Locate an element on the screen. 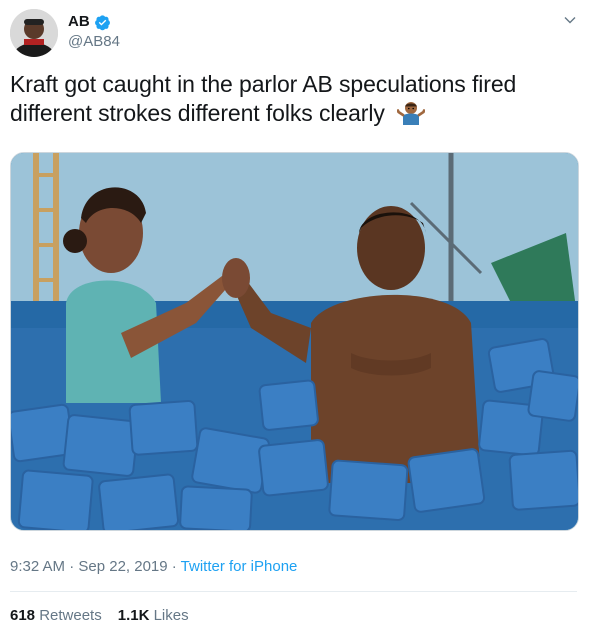  tweet-stats: 618 Retweets 1.1K Likes is located at coordinates (99, 616).